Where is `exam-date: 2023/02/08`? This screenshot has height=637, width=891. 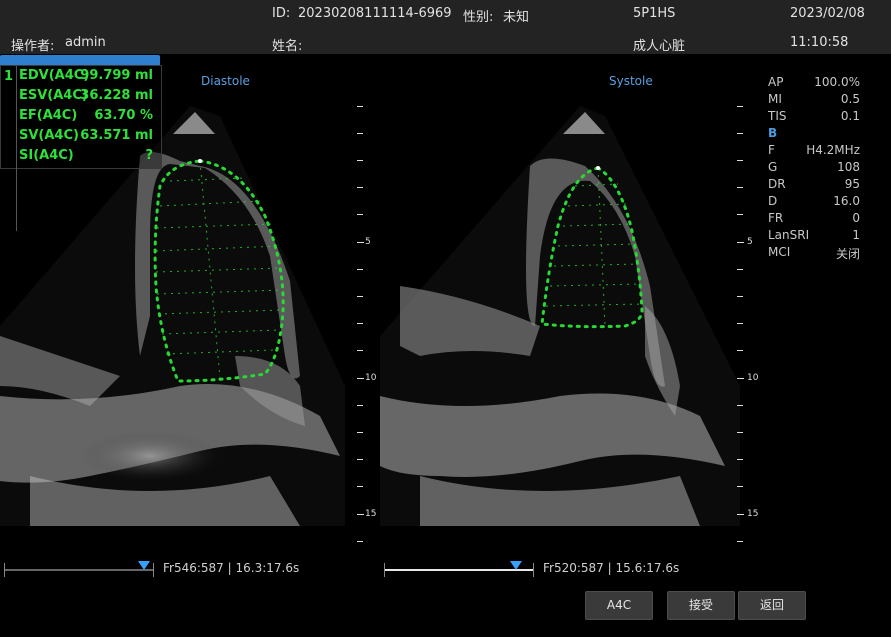
exam-date: 2023/02/08 is located at coordinates (827, 13).